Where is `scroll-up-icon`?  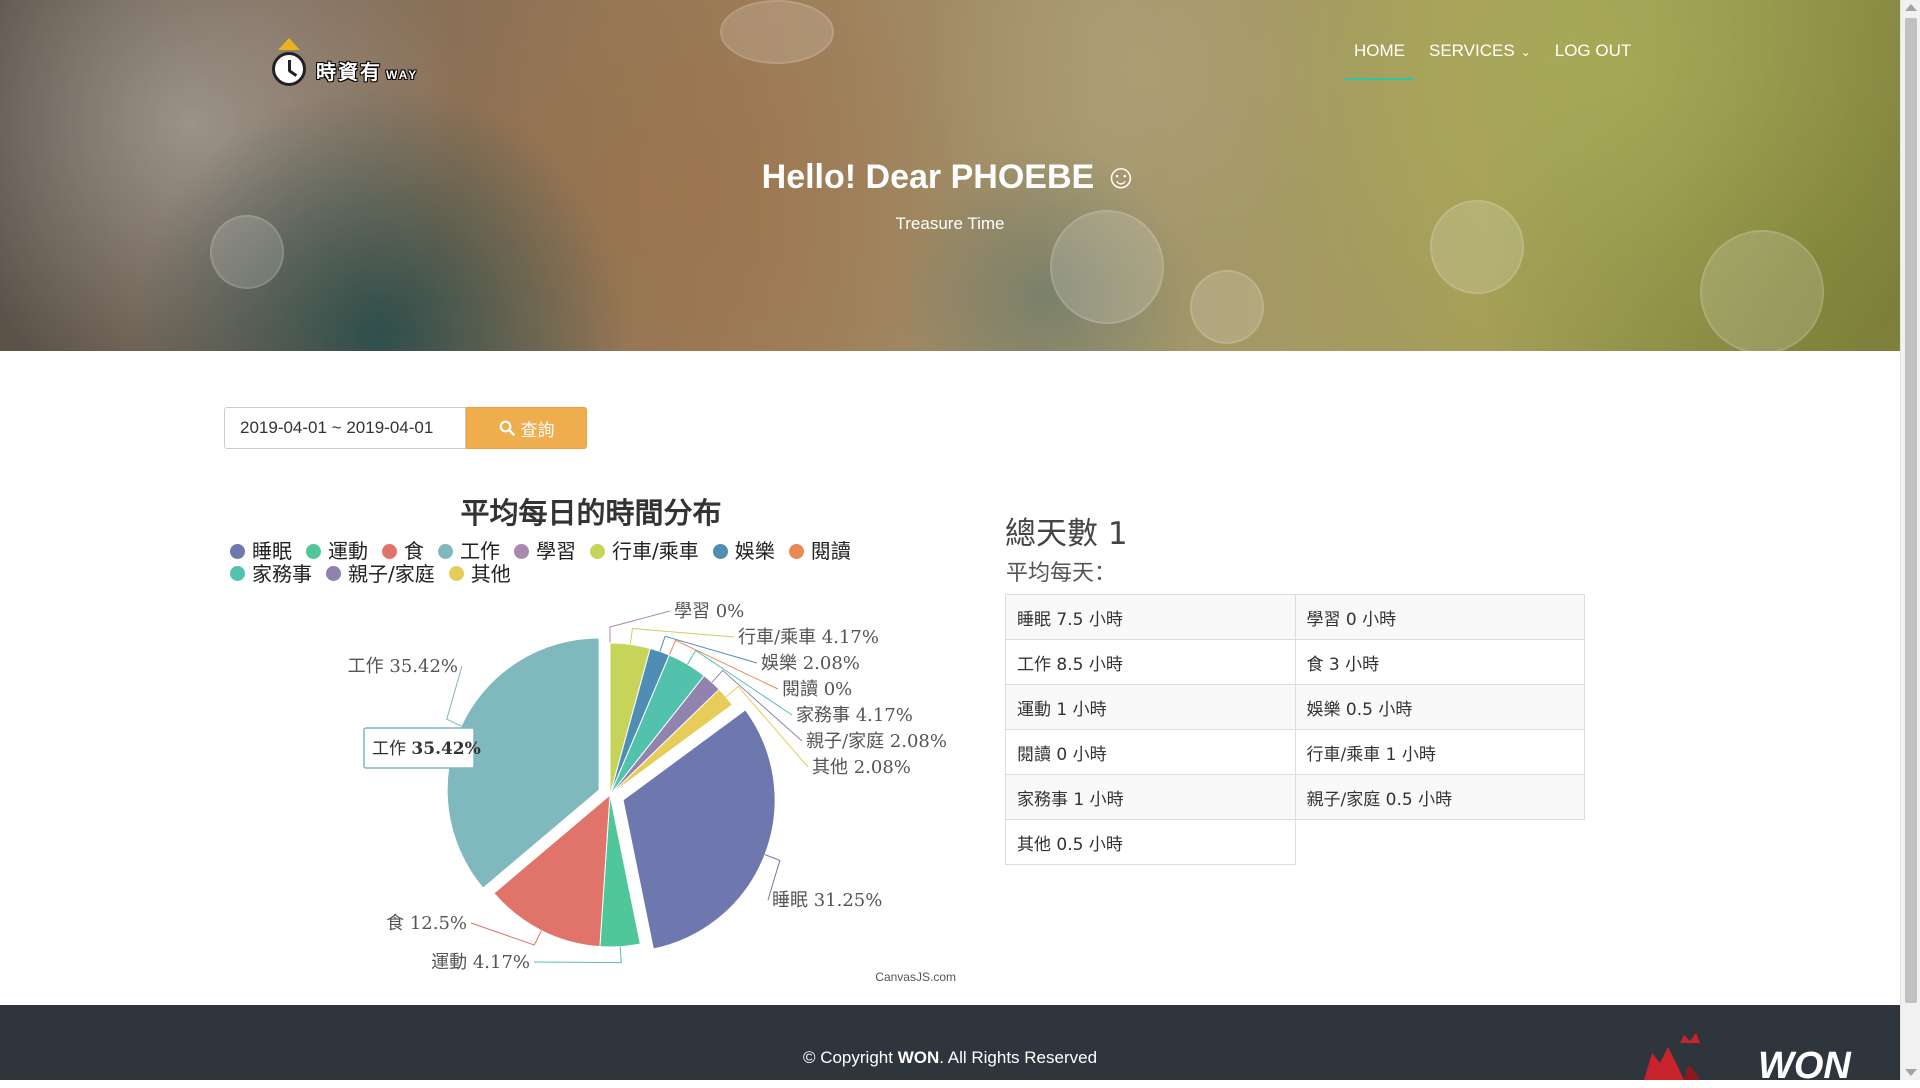 scroll-up-icon is located at coordinates (1911, 7).